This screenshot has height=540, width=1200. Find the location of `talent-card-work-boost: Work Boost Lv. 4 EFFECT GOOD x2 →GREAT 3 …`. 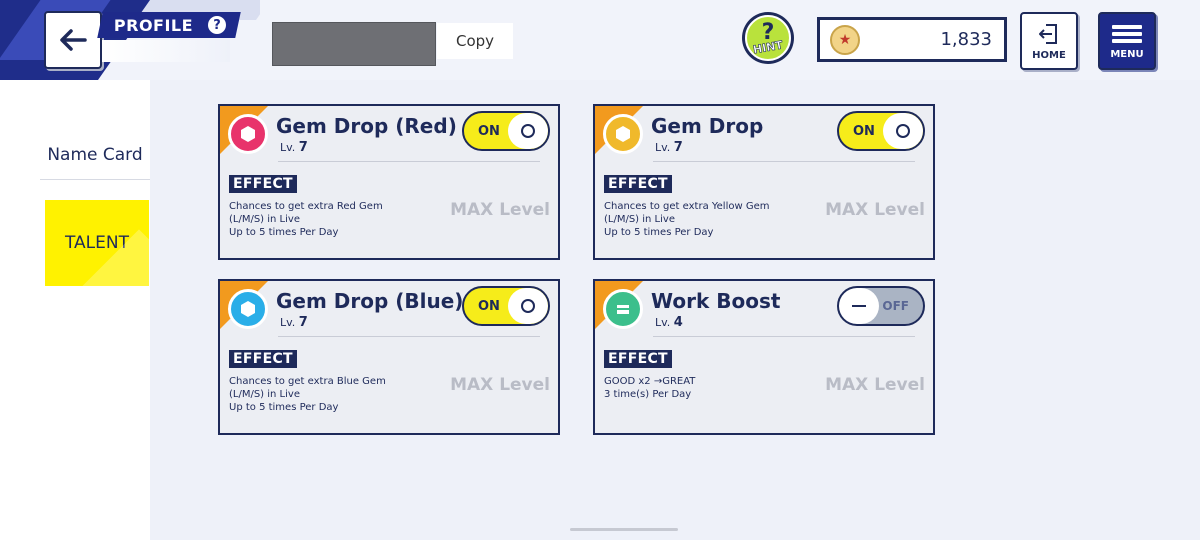

talent-card-work-boost: Work Boost Lv. 4 EFFECT GOOD x2 →GREAT 3 … is located at coordinates (764, 357).